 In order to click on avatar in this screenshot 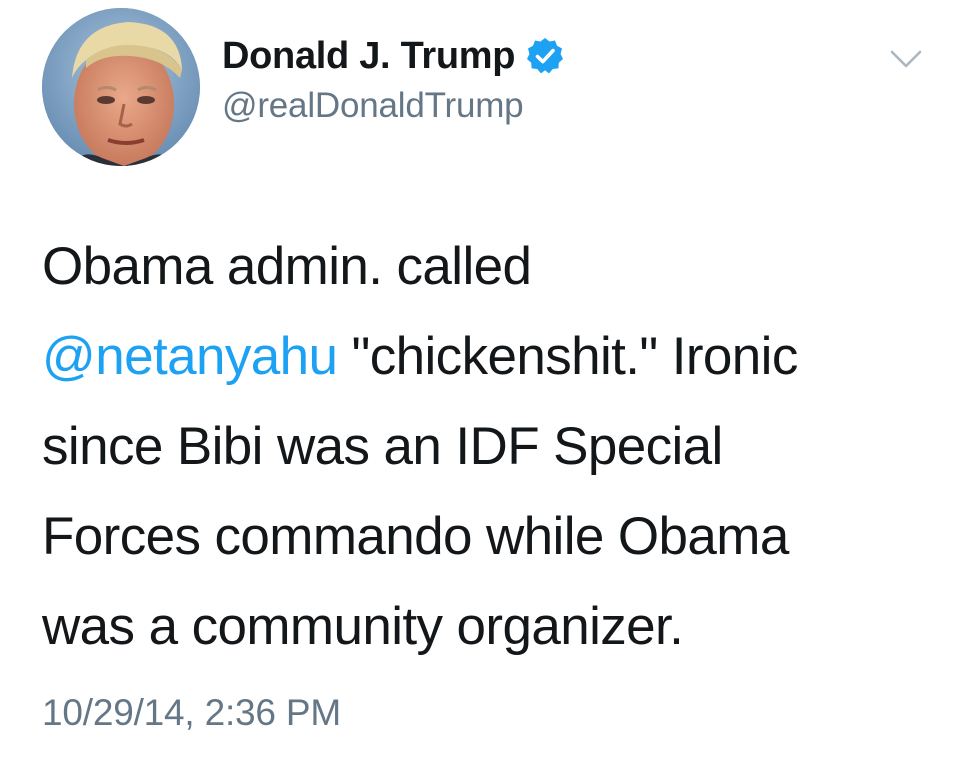, I will do `click(121, 87)`.